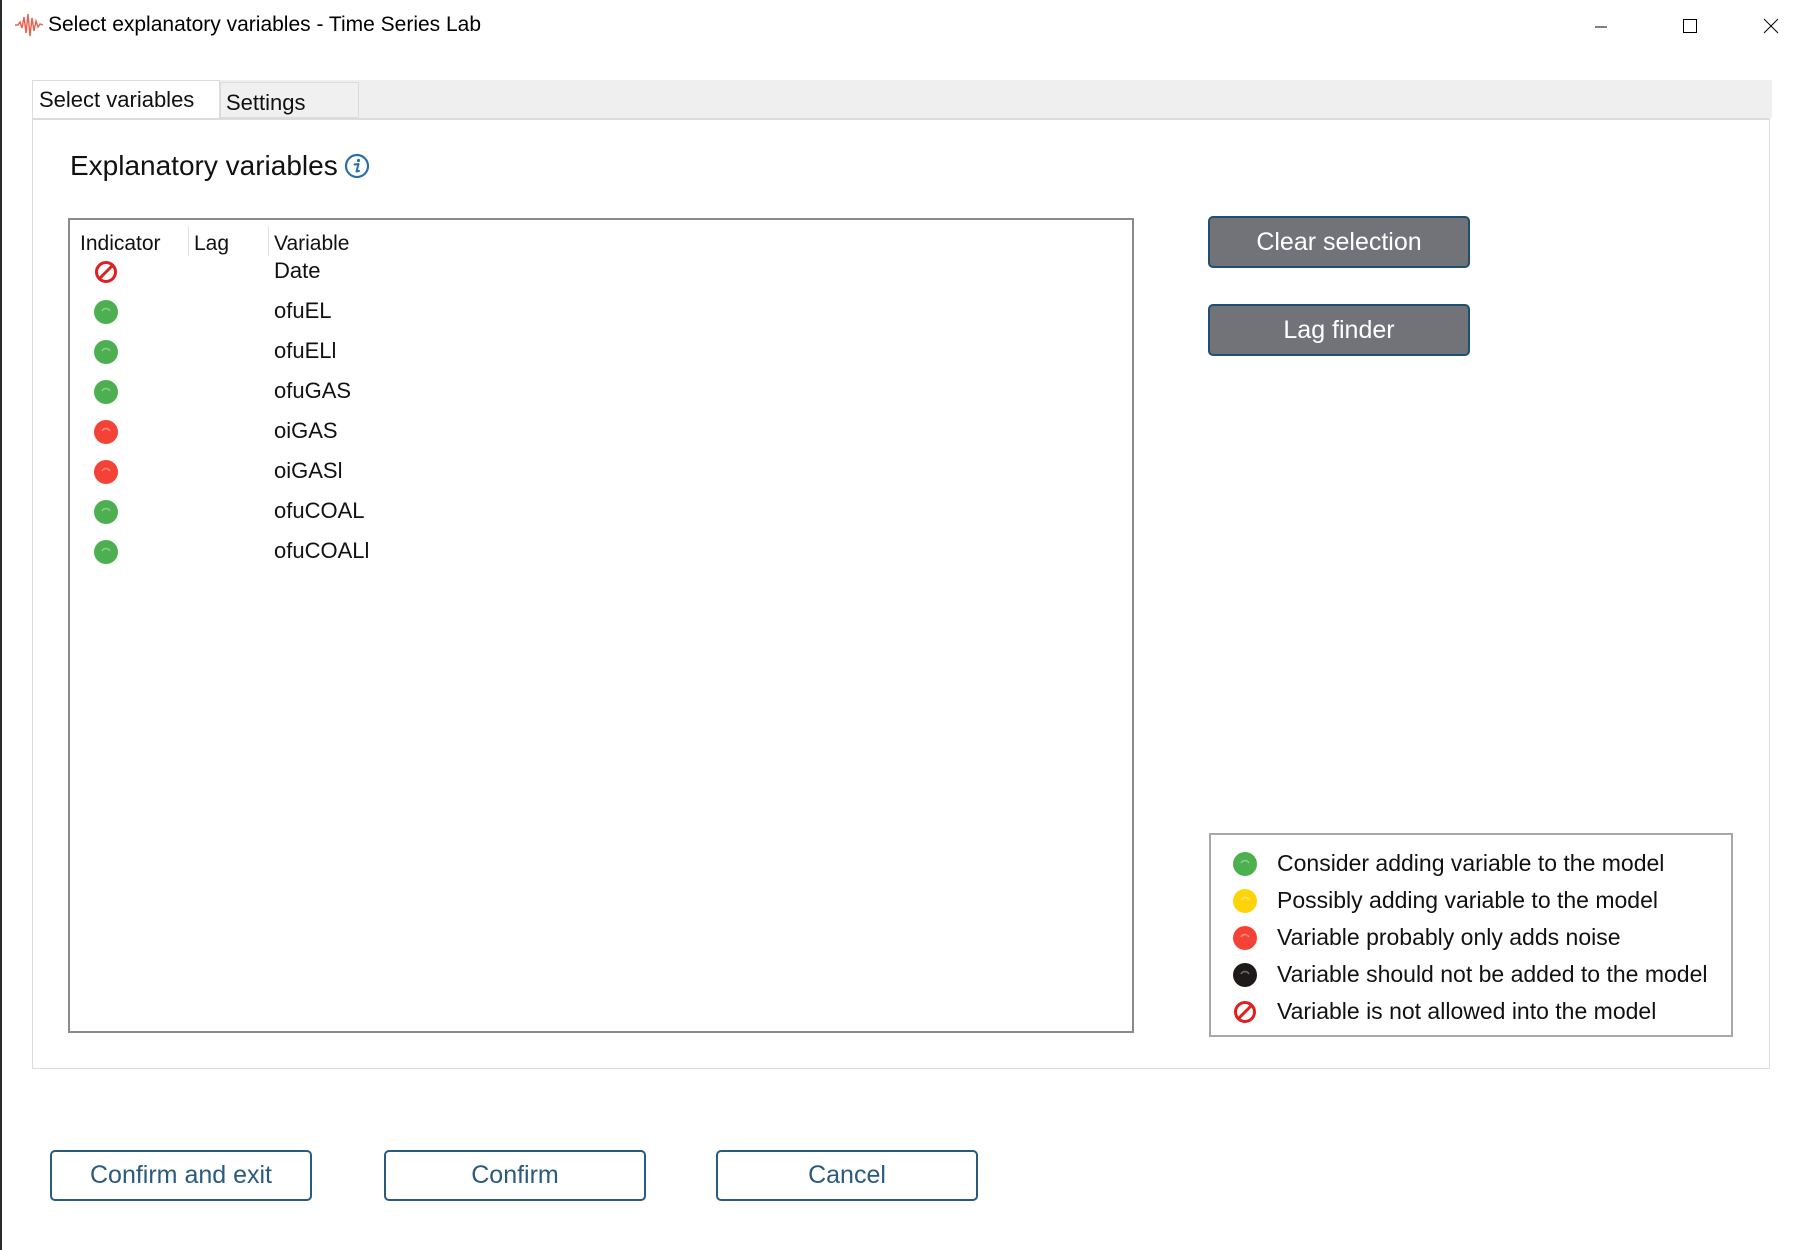 This screenshot has width=1802, height=1250. Describe the element at coordinates (1449, 937) in the screenshot. I see `legend-label: Variable probably only adds noise` at that location.